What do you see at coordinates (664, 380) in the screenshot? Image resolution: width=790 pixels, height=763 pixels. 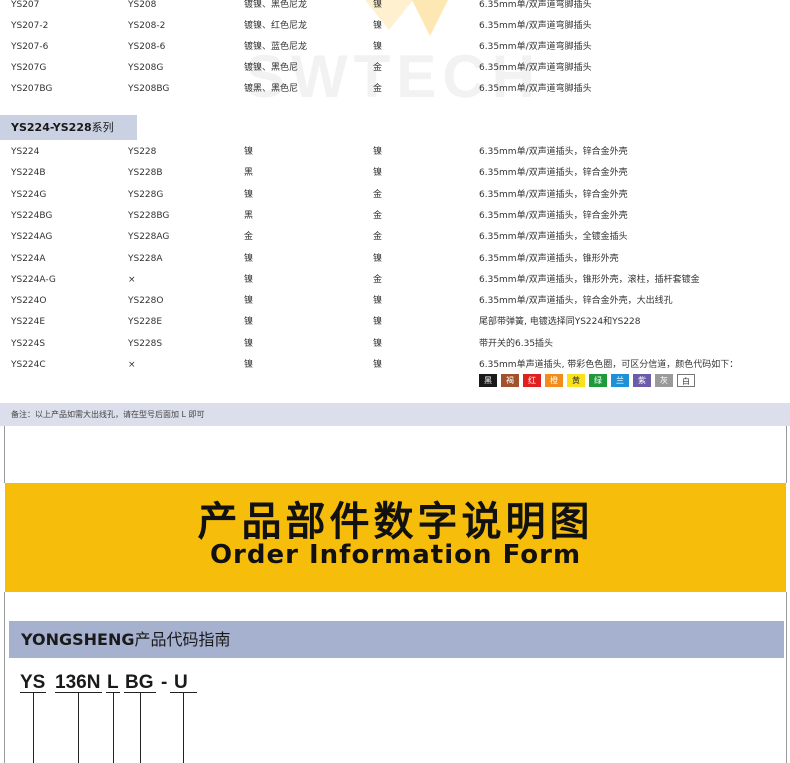 I see `color-swatch: 灰` at bounding box center [664, 380].